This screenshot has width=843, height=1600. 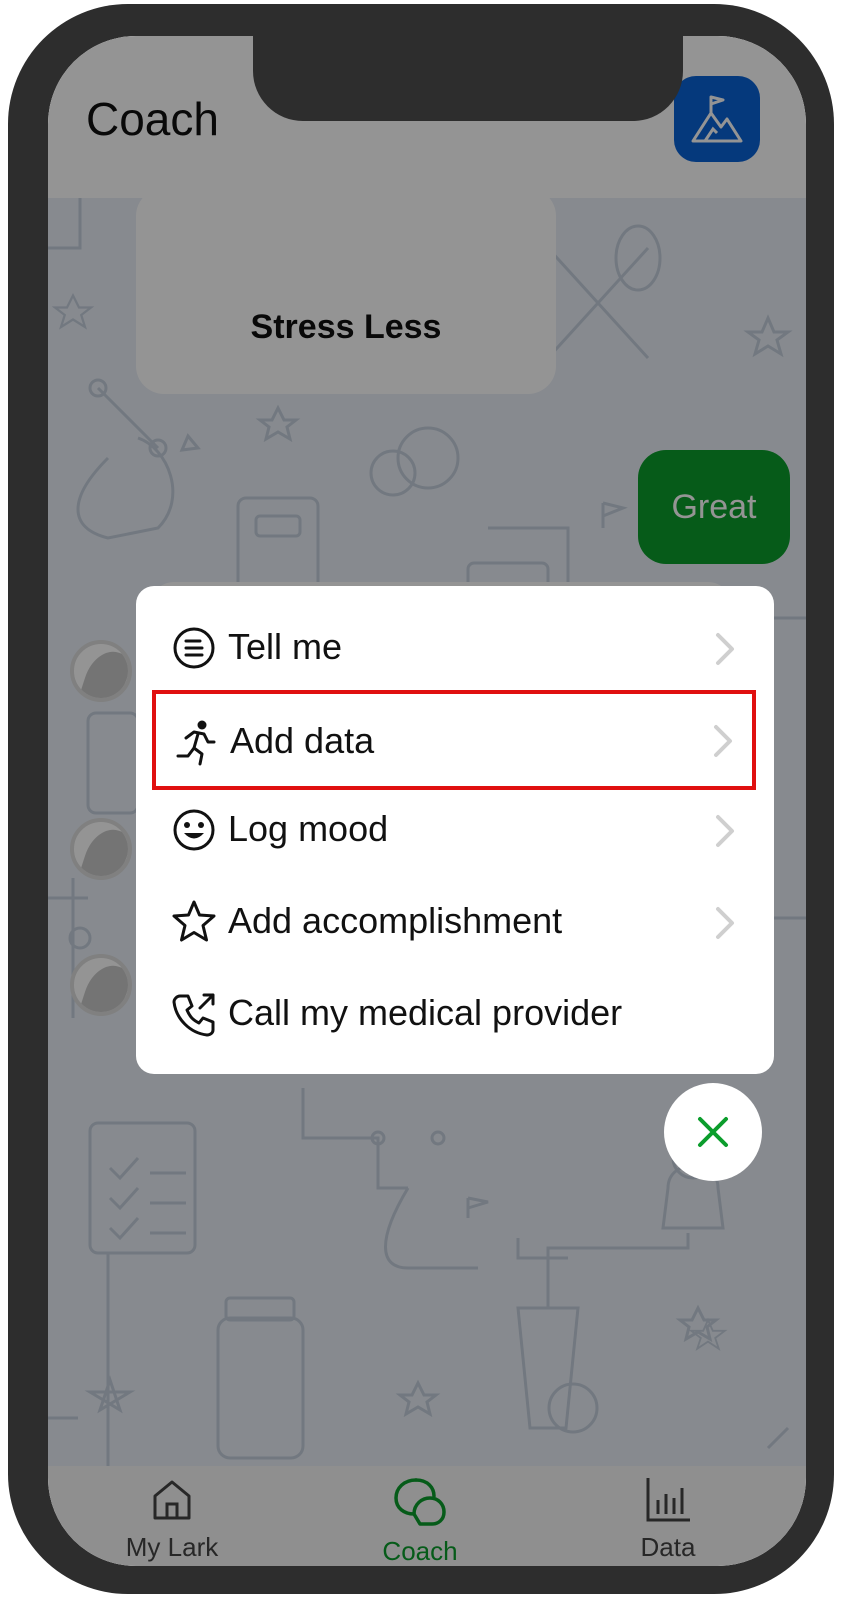 What do you see at coordinates (194, 830) in the screenshot?
I see `smiley-icon` at bounding box center [194, 830].